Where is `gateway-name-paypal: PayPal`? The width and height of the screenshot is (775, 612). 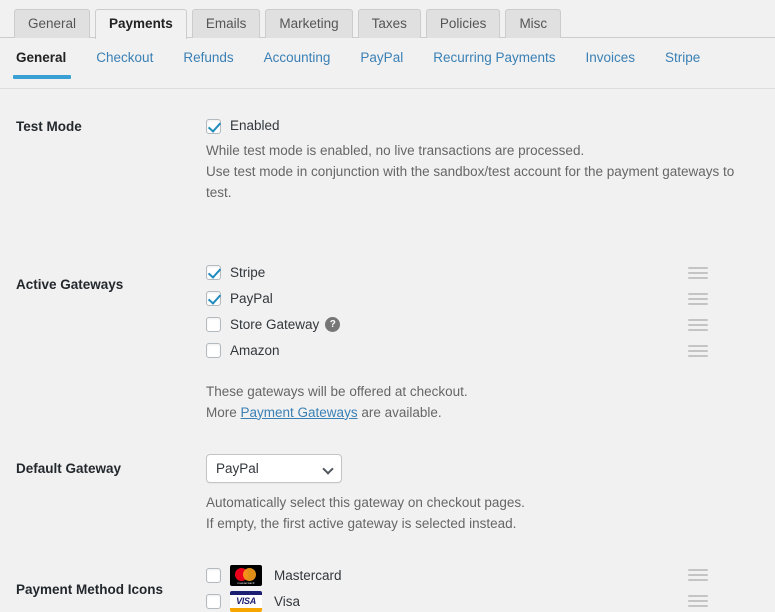
gateway-name-paypal: PayPal is located at coordinates (251, 298).